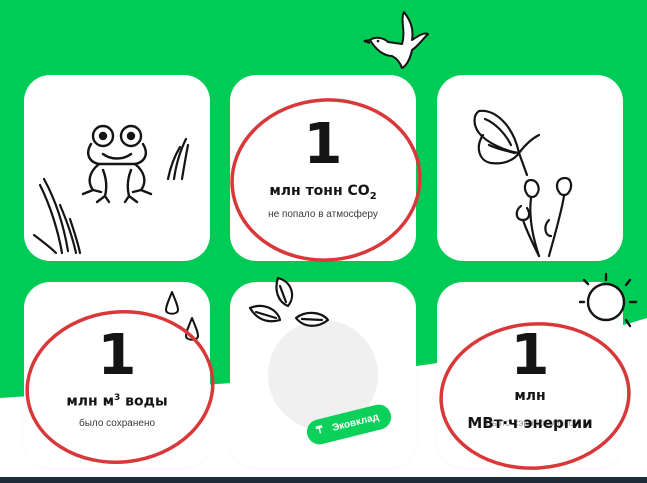 The height and width of the screenshot is (483, 647). I want to click on co2-label: млн тонн CO2, so click(323, 192).